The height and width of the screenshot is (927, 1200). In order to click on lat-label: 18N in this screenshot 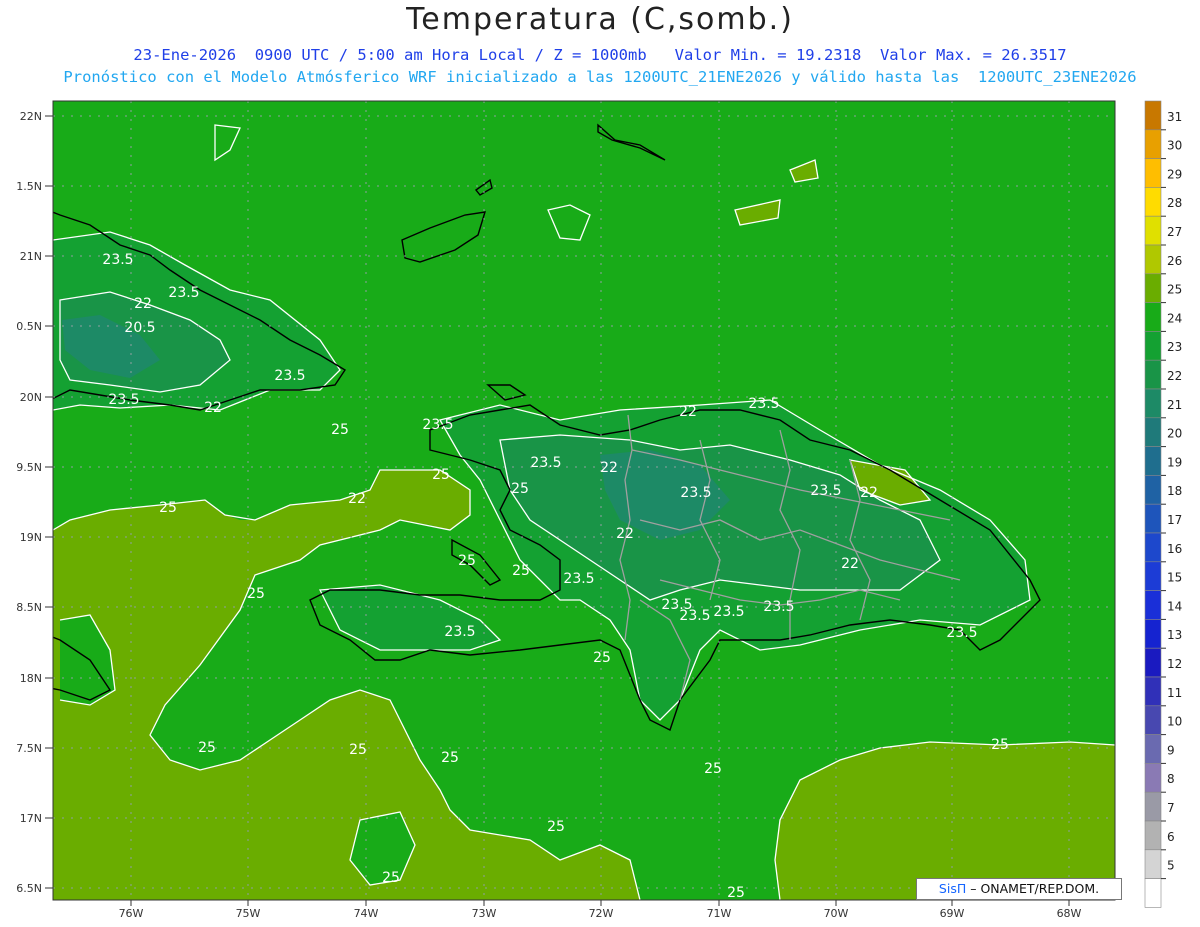, I will do `click(31, 678)`.